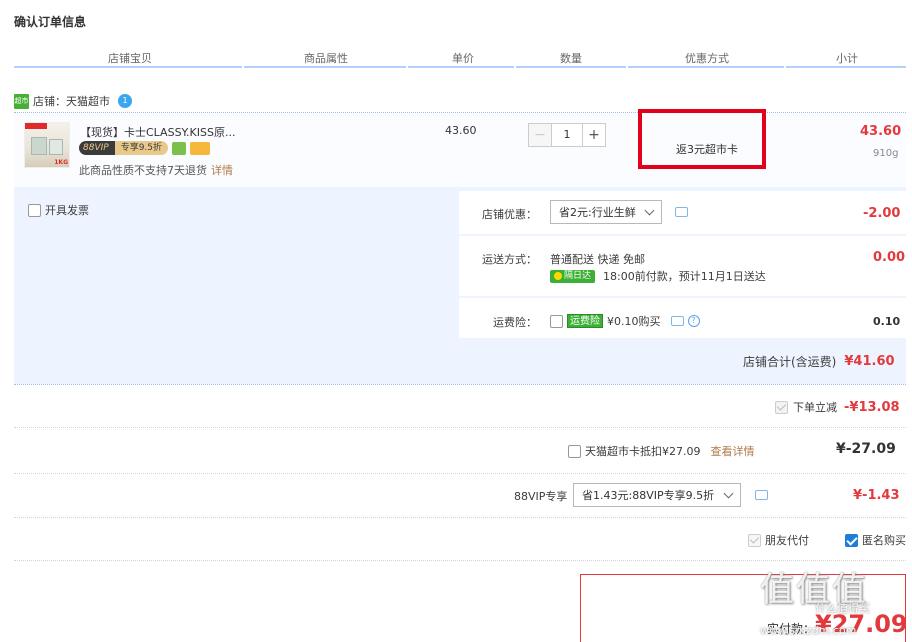  I want to click on tmall-supermarket-icon: 超市, so click(21, 101).